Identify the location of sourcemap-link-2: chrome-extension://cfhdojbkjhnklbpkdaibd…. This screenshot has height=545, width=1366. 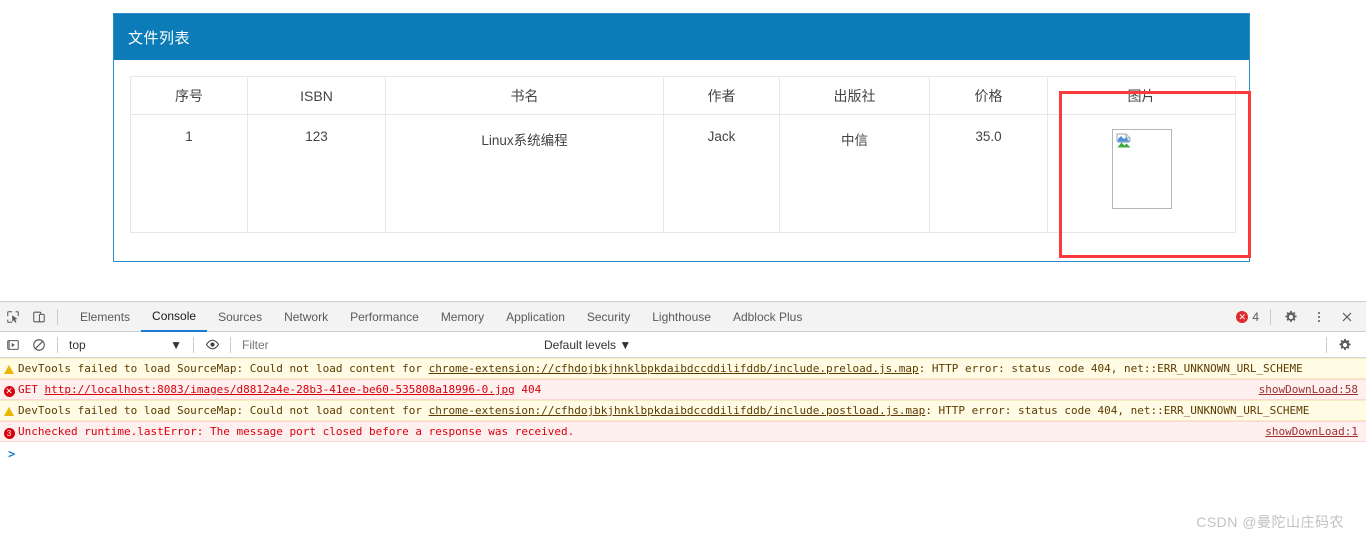
(677, 410).